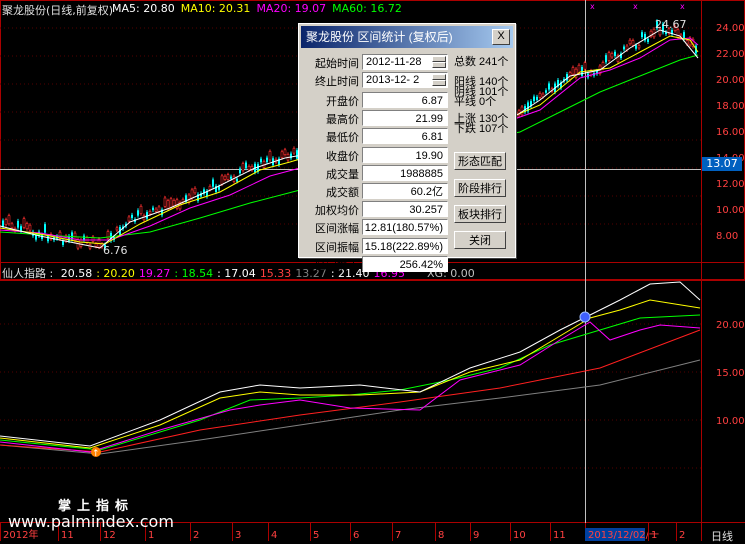  I want to click on date-tick-6: 4, so click(274, 535).